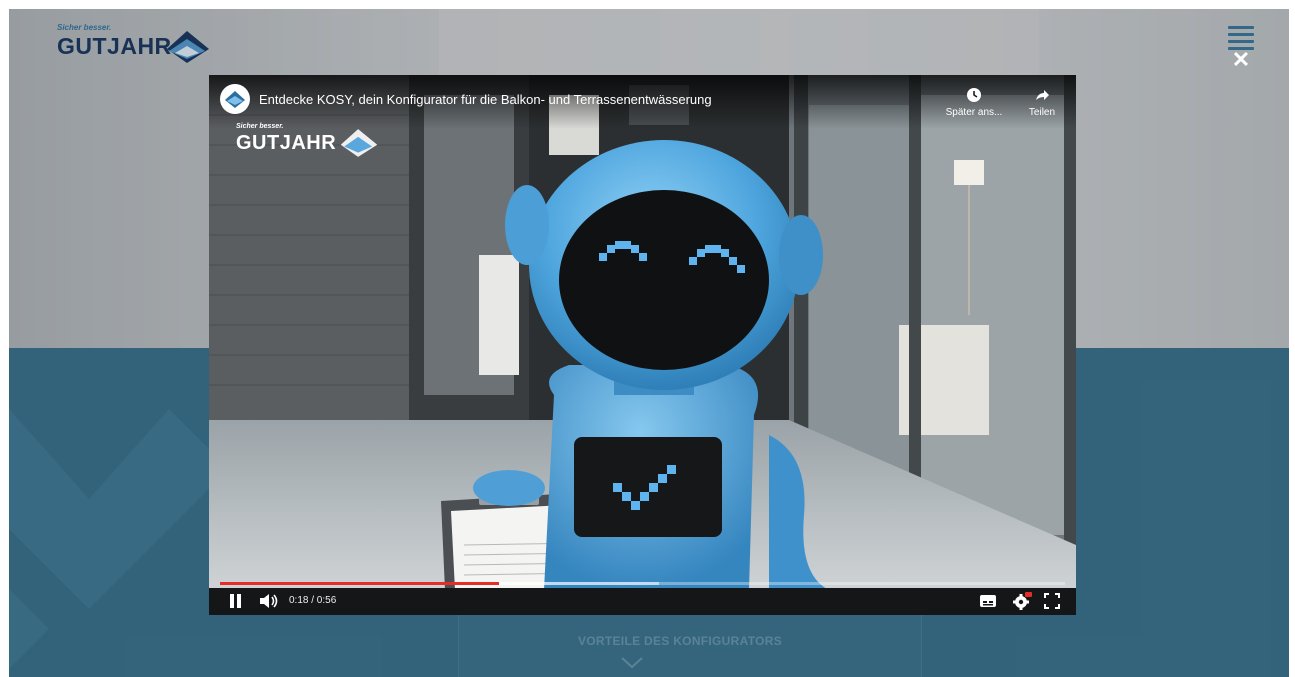 Image resolution: width=1295 pixels, height=677 pixels. I want to click on channel-avatar, so click(235, 99).